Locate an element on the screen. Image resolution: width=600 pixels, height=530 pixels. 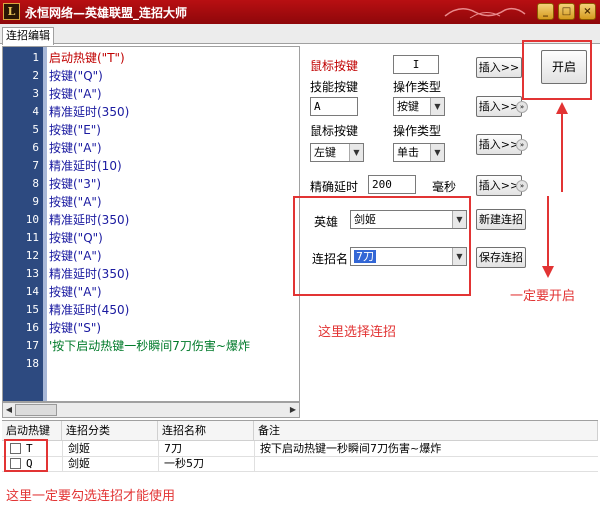
delay-unit-label: 毫秒 is located at coordinates (444, 187).